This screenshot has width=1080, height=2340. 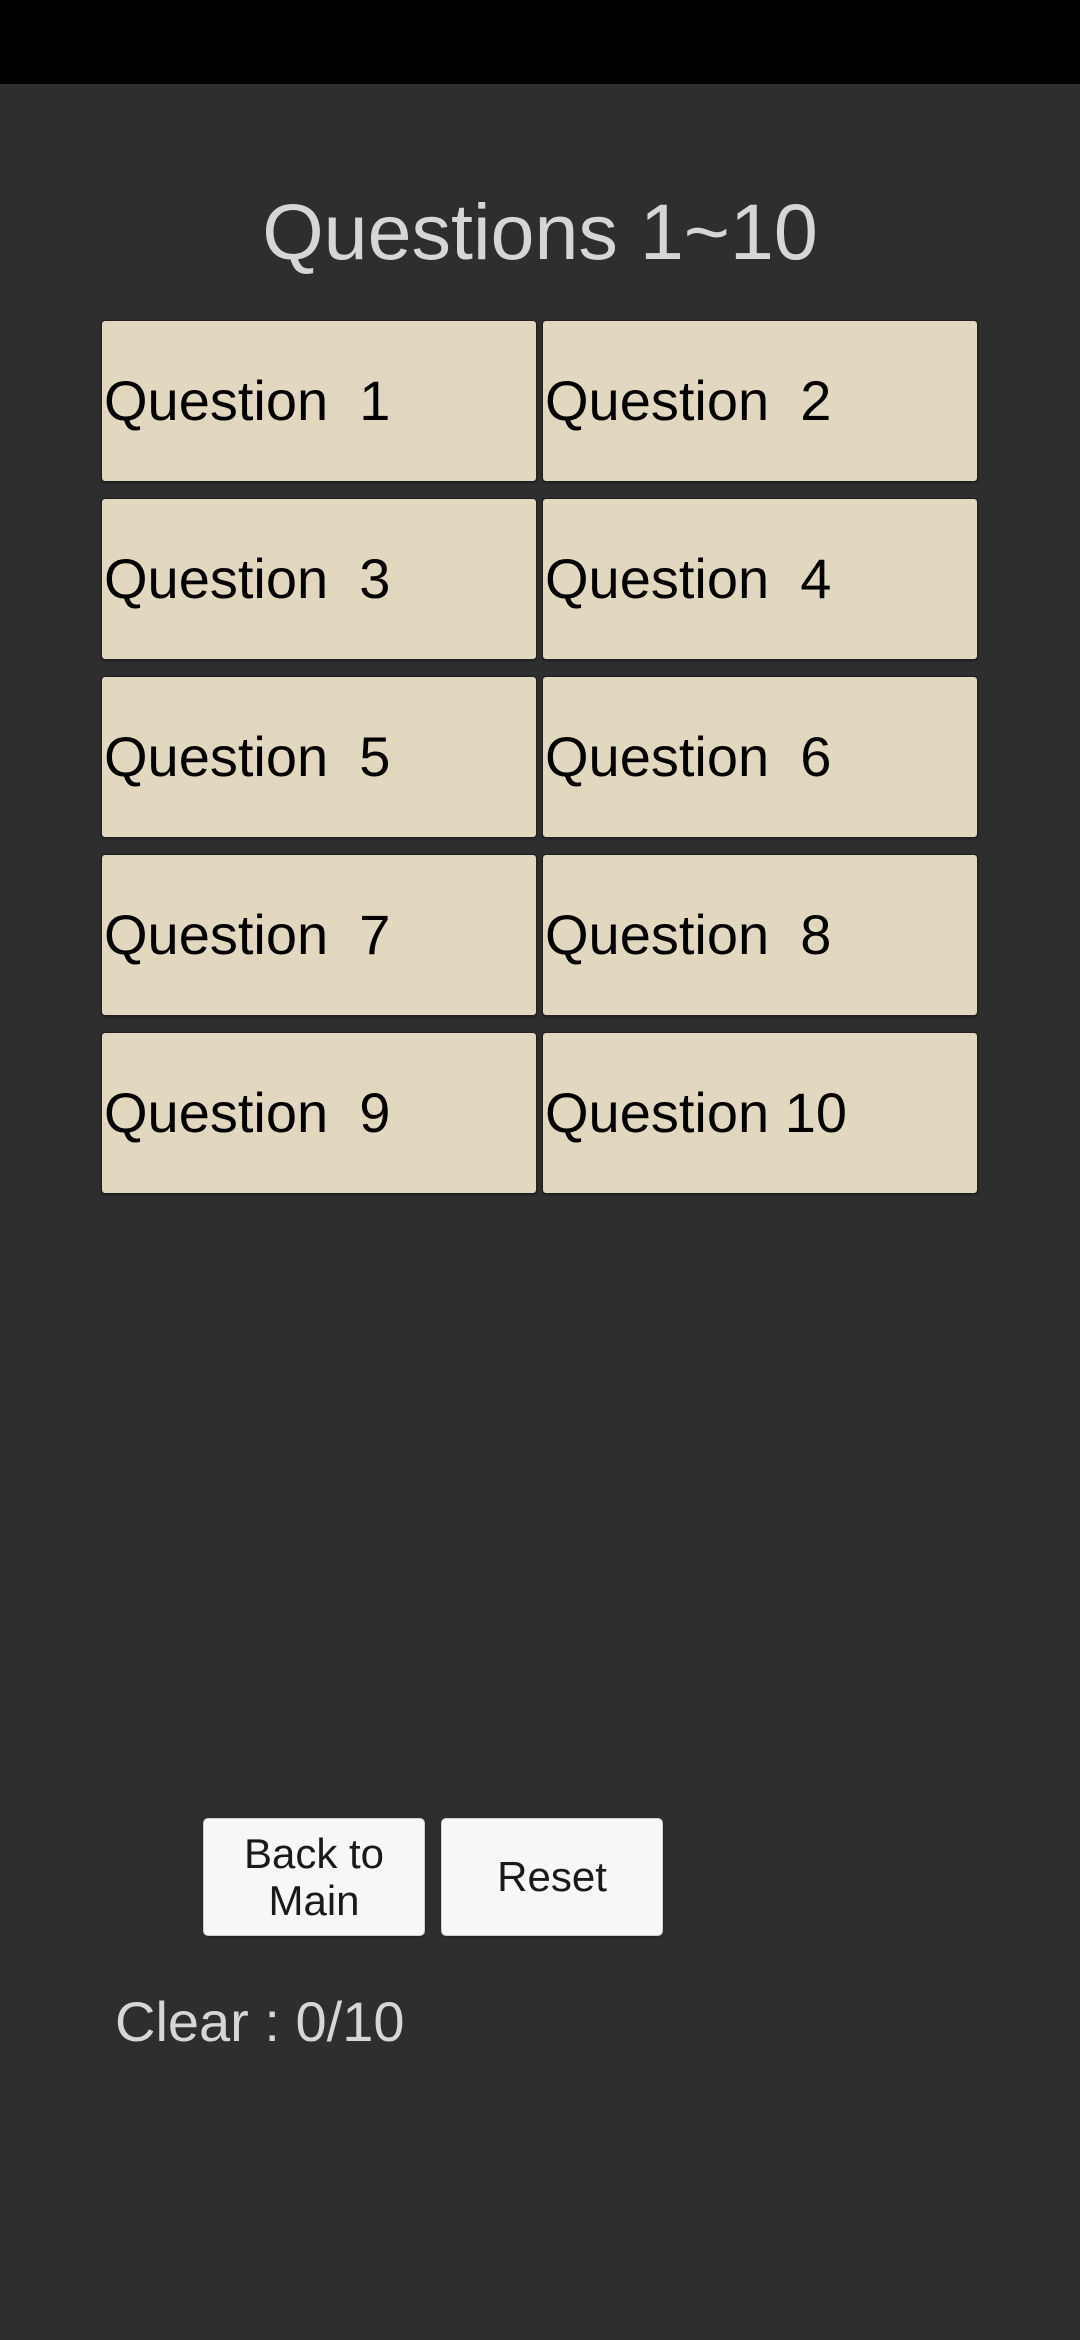 I want to click on question-button-3: Question 3, so click(x=319, y=579).